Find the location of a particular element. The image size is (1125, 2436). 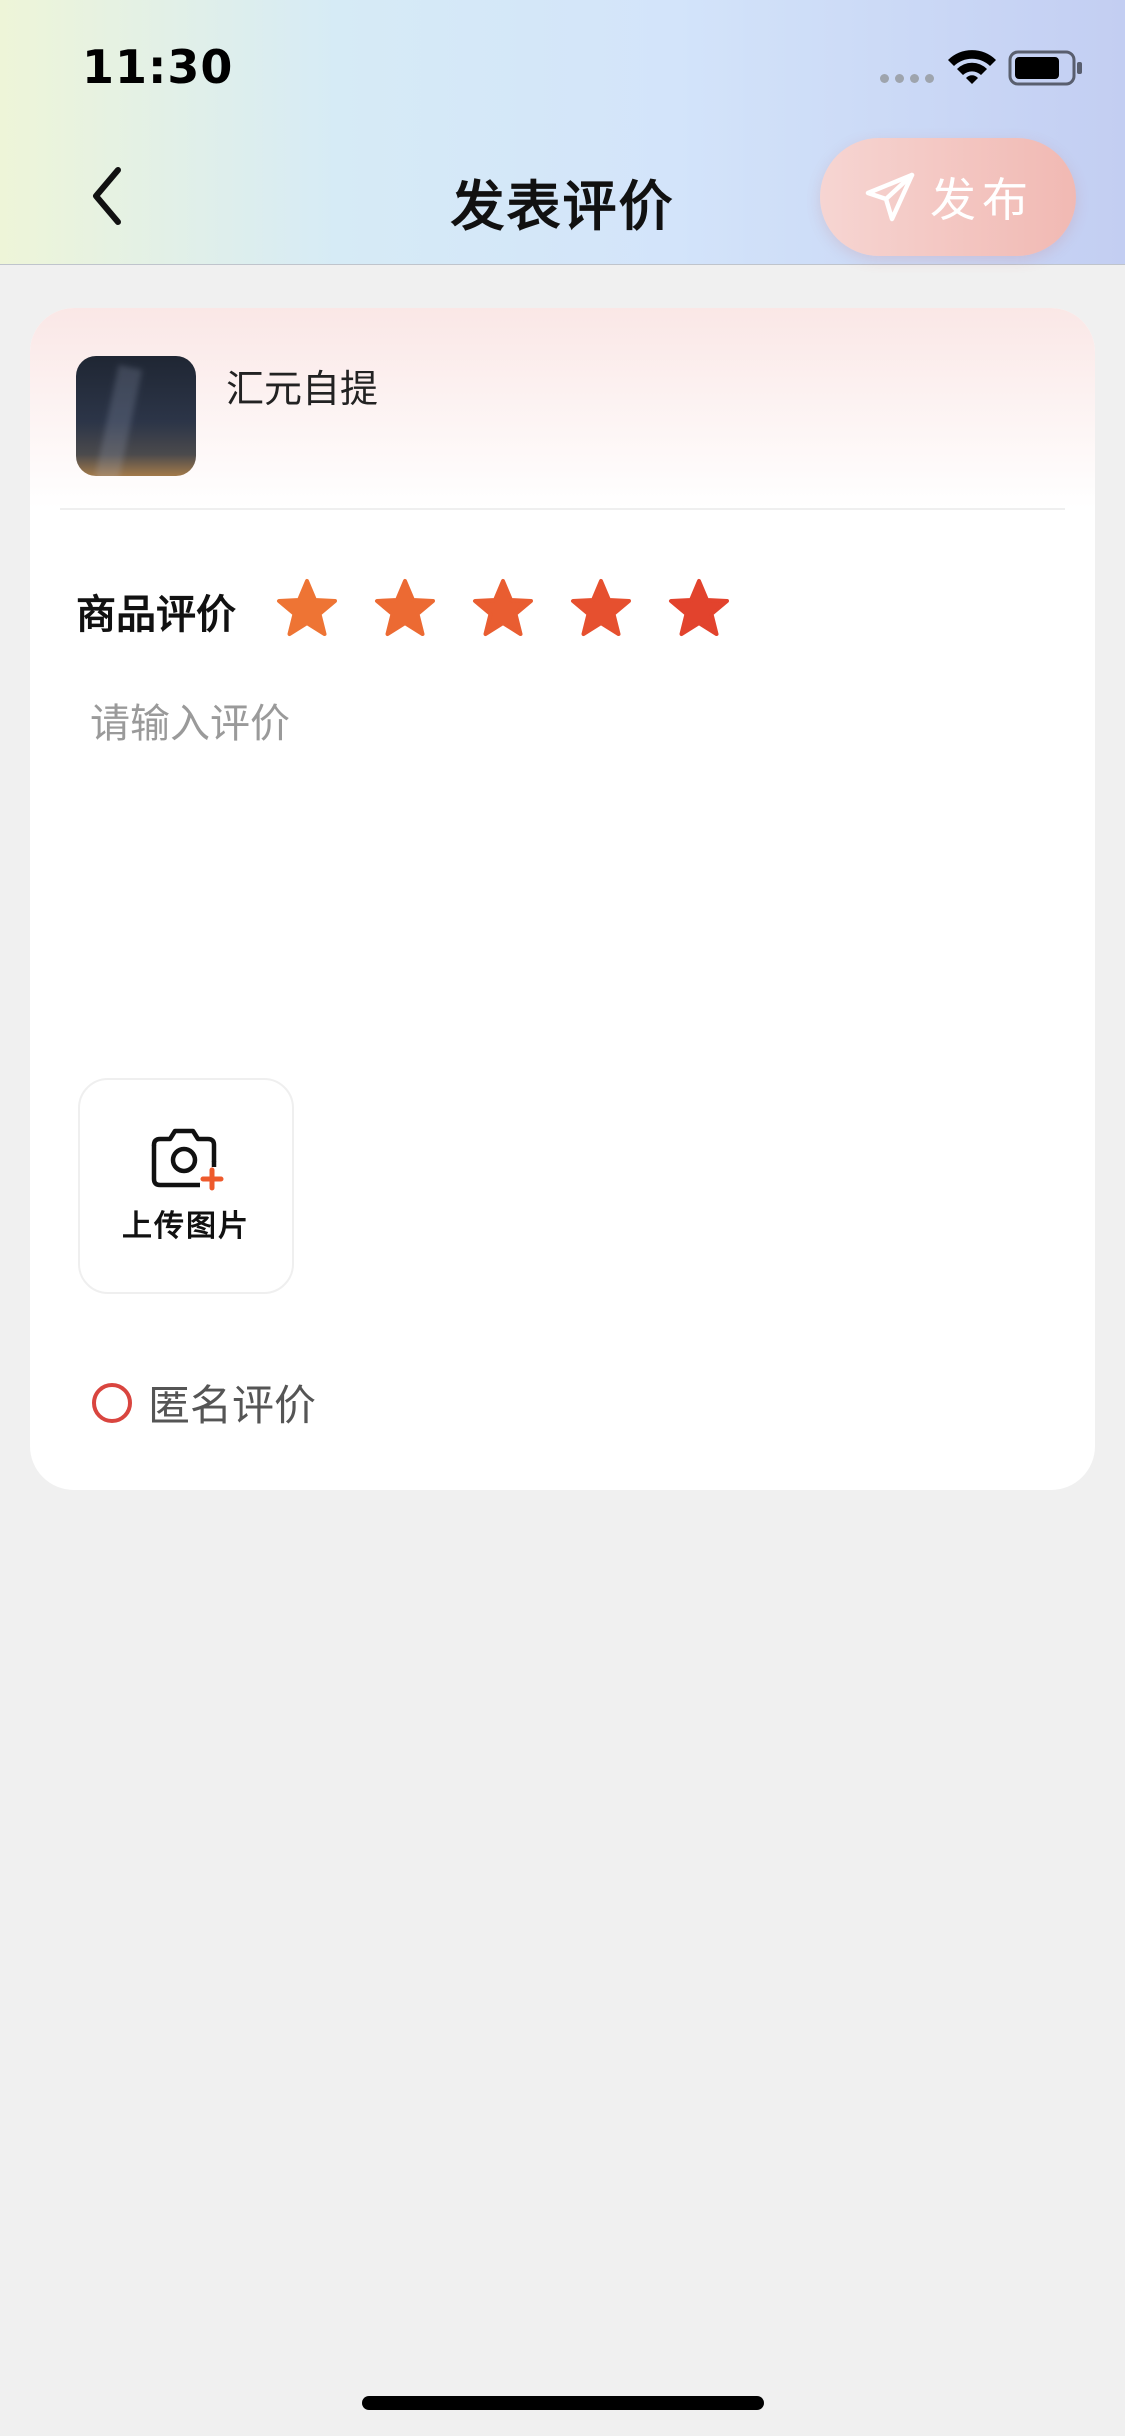

status-time: 11:30 is located at coordinates (158, 67).